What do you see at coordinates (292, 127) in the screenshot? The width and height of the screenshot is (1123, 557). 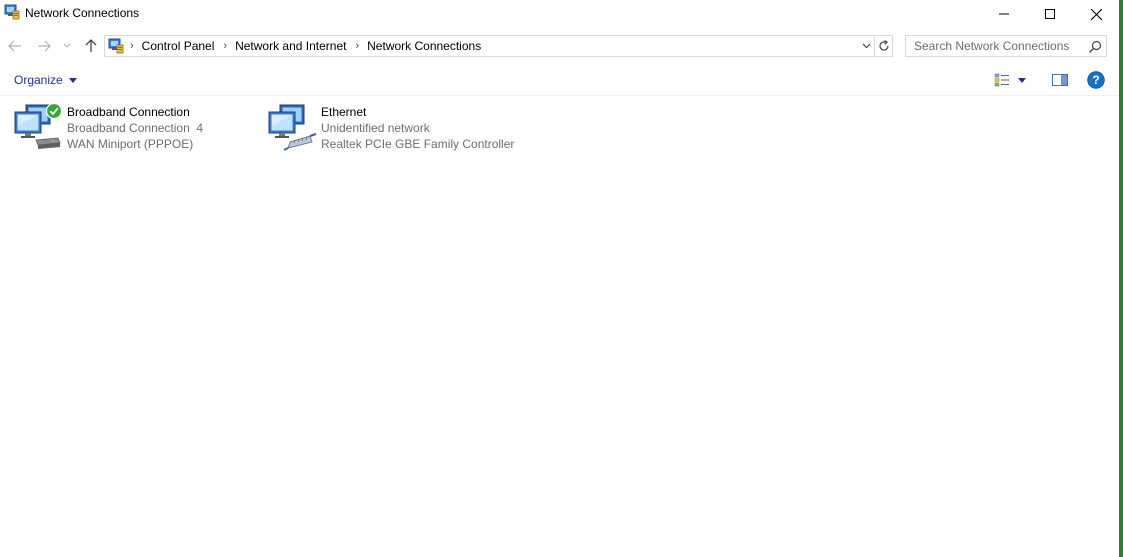 I see `ethernet-connection-icon` at bounding box center [292, 127].